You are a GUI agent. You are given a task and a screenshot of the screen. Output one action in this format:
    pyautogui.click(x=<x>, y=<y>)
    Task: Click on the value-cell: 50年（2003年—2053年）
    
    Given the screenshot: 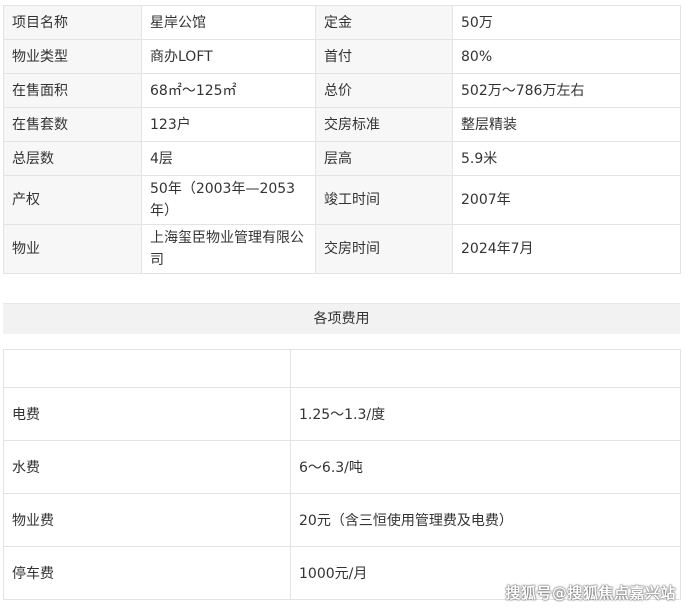 What is the action you would take?
    pyautogui.click(x=228, y=200)
    